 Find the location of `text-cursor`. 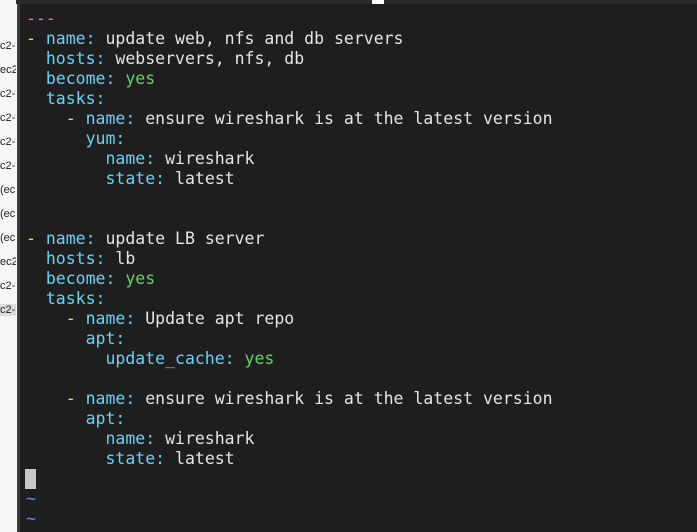

text-cursor is located at coordinates (30, 479).